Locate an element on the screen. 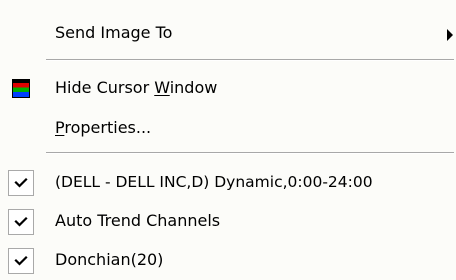 Image resolution: width=456 pixels, height=280 pixels. chevron-right-icon is located at coordinates (450, 35).